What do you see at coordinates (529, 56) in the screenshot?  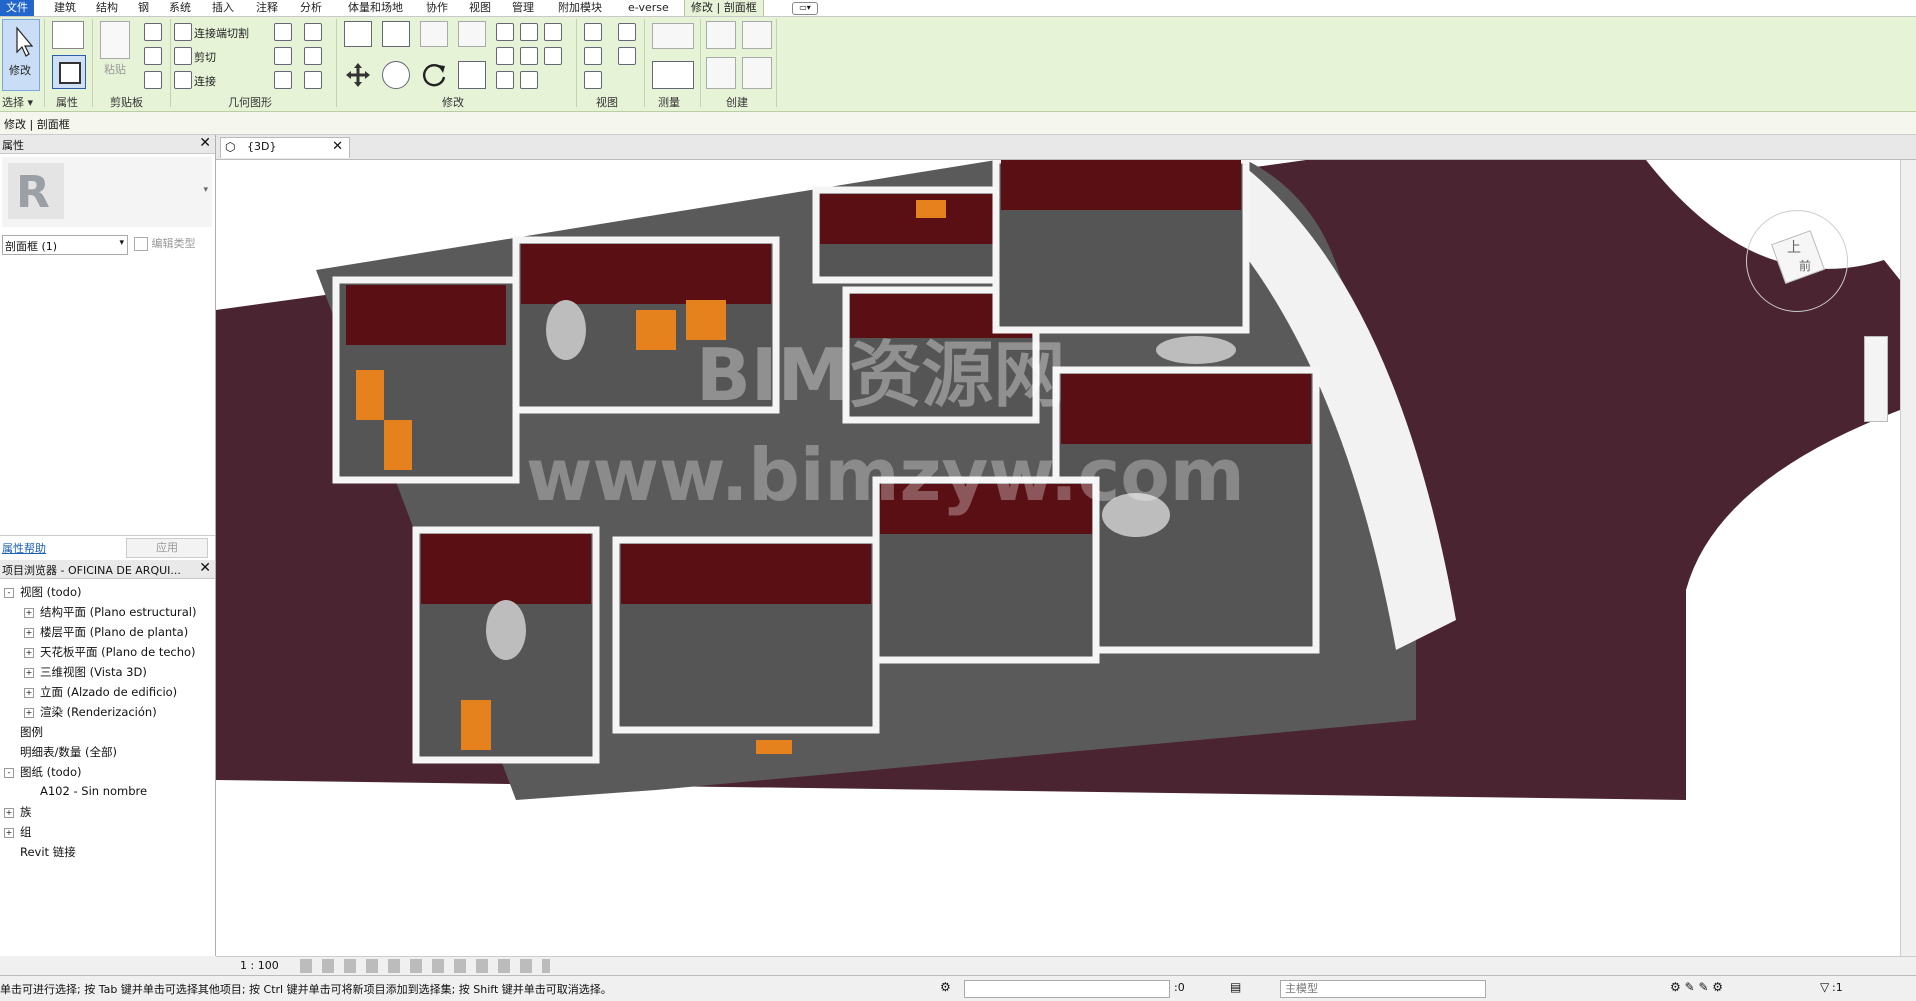 I see `scale-icon` at bounding box center [529, 56].